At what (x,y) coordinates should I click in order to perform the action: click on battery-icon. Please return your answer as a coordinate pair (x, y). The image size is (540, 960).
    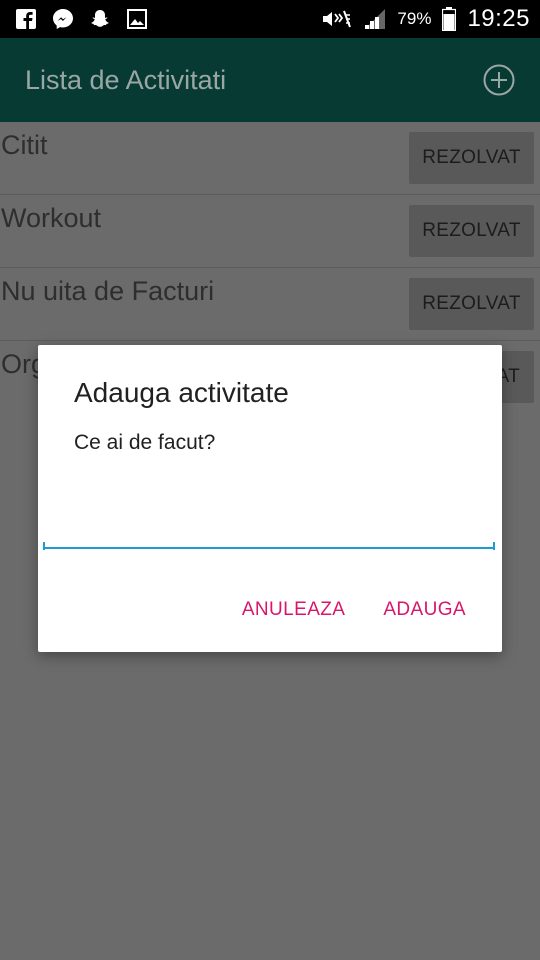
    Looking at the image, I should click on (449, 19).